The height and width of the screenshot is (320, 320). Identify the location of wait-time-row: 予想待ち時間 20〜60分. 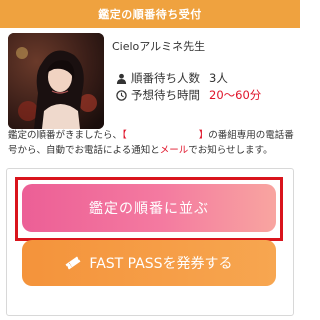
(188, 95).